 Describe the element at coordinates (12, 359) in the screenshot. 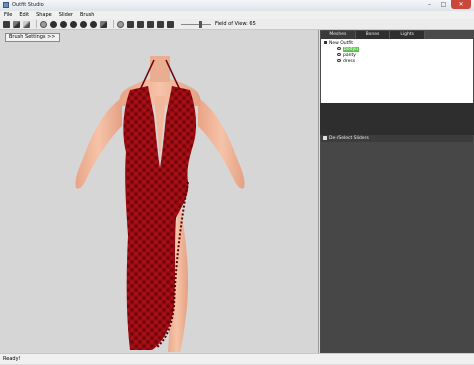

I see `status-text: Ready!` at that location.